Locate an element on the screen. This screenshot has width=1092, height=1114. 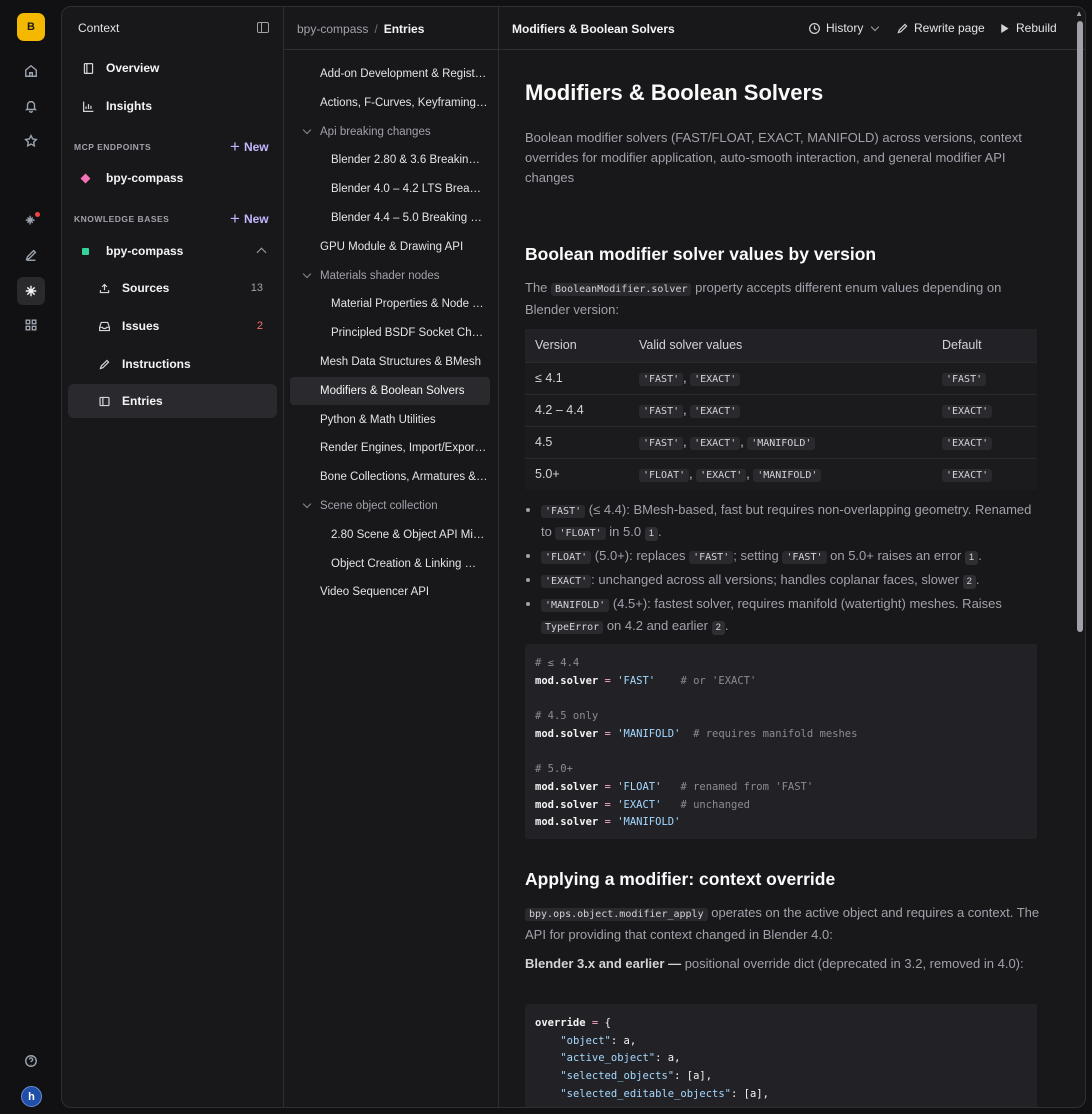
entry-item: Add-on Development & Registration is located at coordinates (390, 74).